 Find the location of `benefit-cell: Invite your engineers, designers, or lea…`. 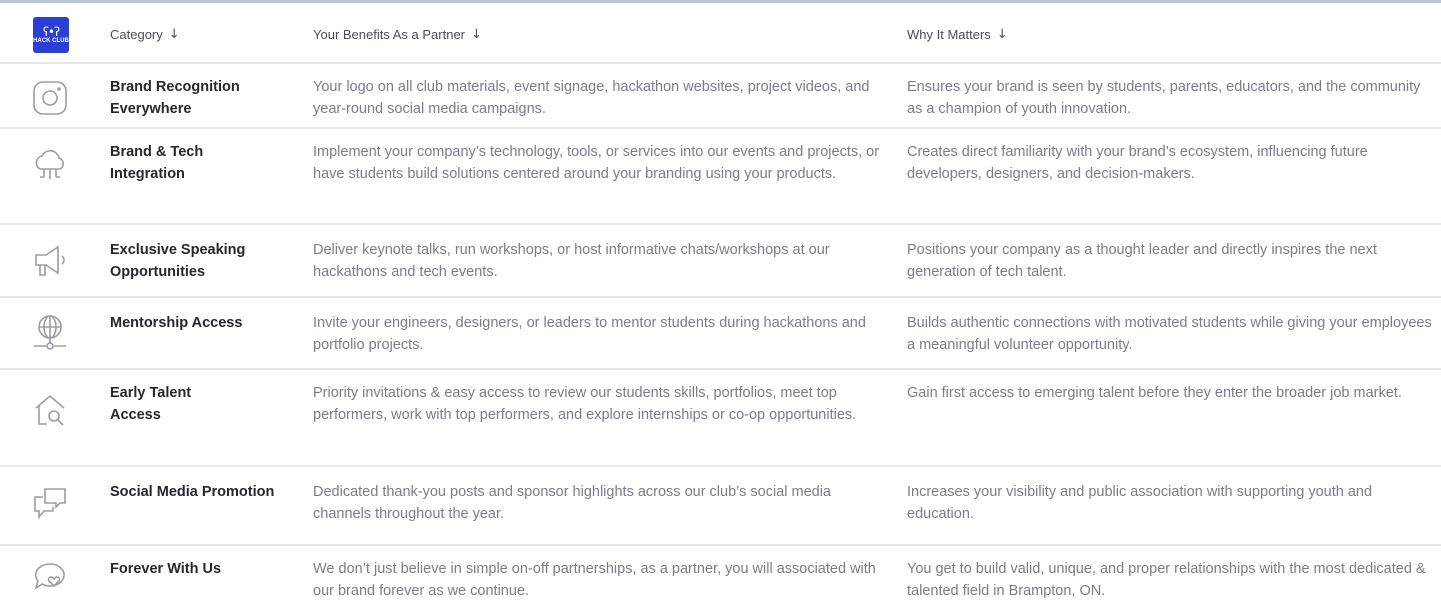

benefit-cell: Invite your engineers, designers, or lea… is located at coordinates (589, 334).